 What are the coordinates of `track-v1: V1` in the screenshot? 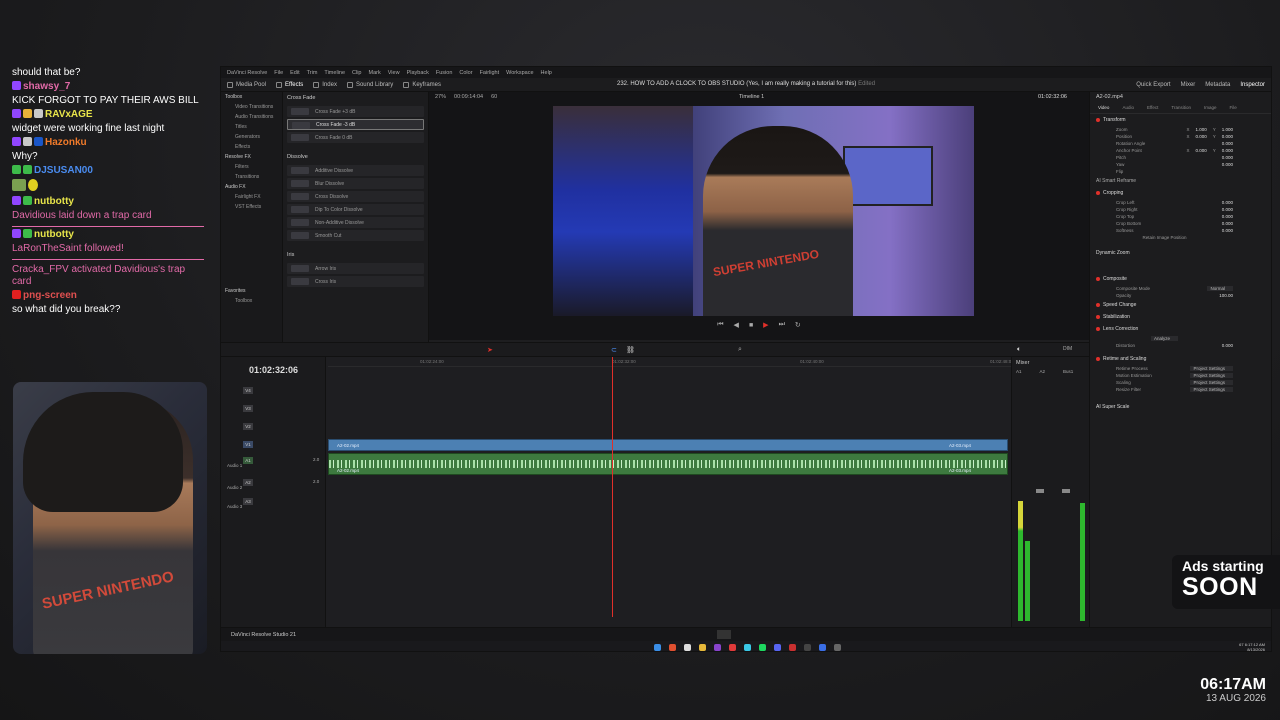 It's located at (273, 444).